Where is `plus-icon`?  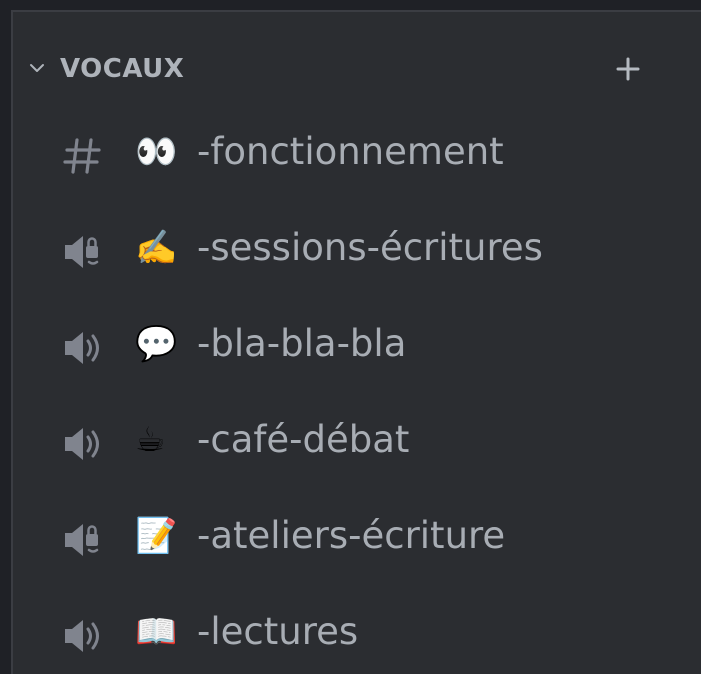 plus-icon is located at coordinates (628, 69).